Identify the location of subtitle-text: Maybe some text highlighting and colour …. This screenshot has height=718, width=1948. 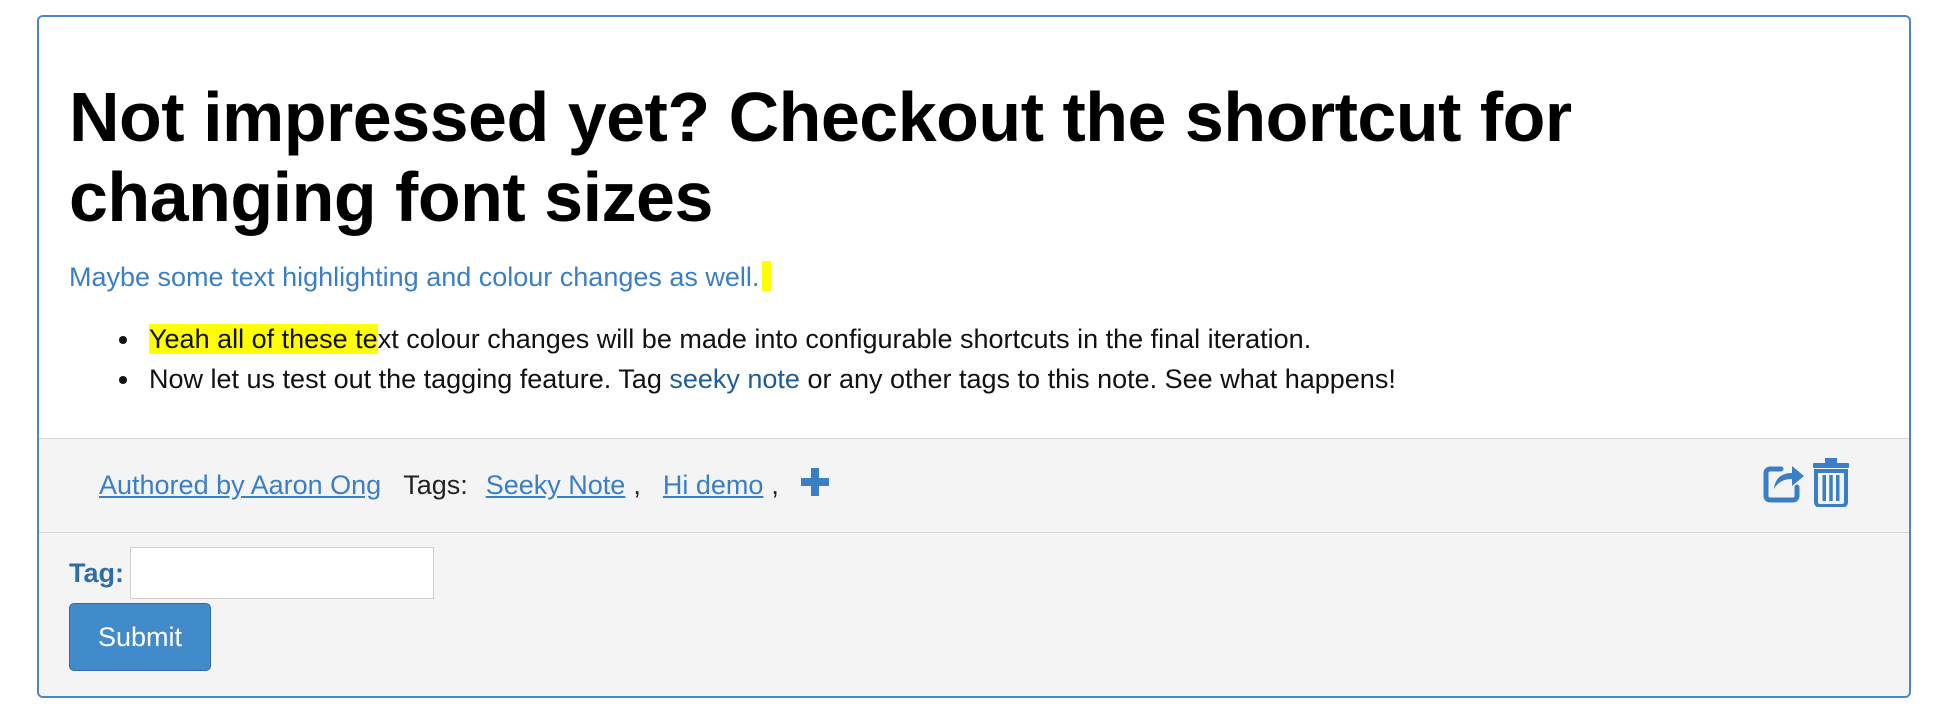
(414, 277).